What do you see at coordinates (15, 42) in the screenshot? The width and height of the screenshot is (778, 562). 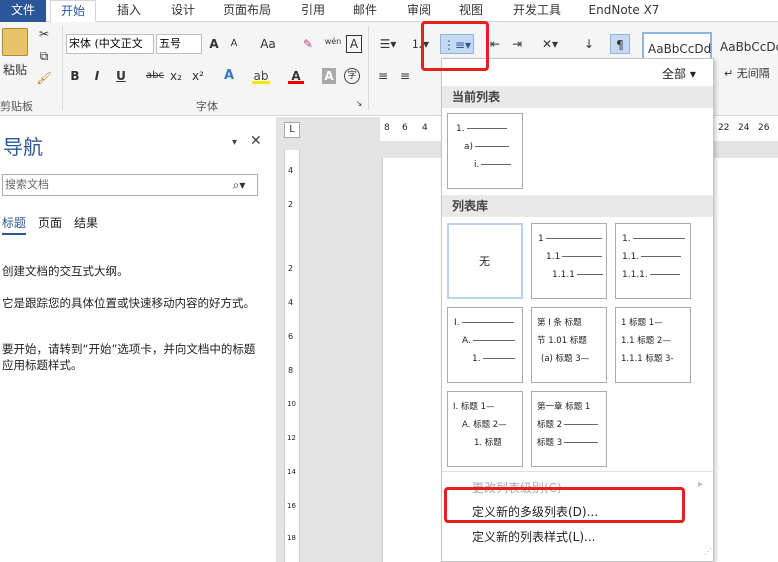 I see `paste-icon` at bounding box center [15, 42].